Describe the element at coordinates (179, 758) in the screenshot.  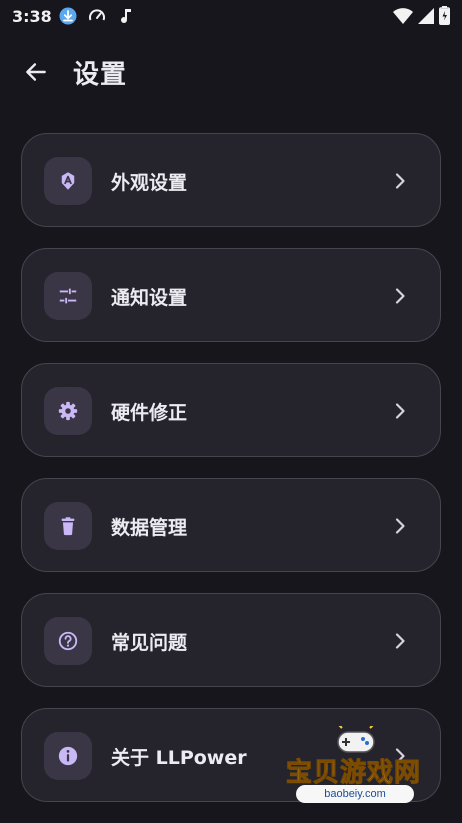
I see `menu-item-label: 关于 LLPower` at that location.